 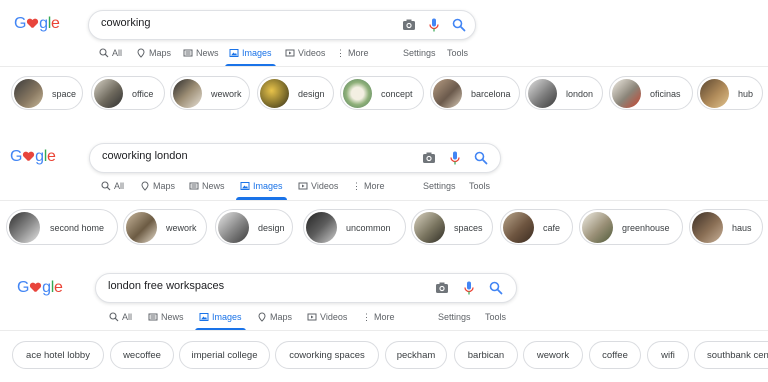 What do you see at coordinates (312, 317) in the screenshot?
I see `video-icon` at bounding box center [312, 317].